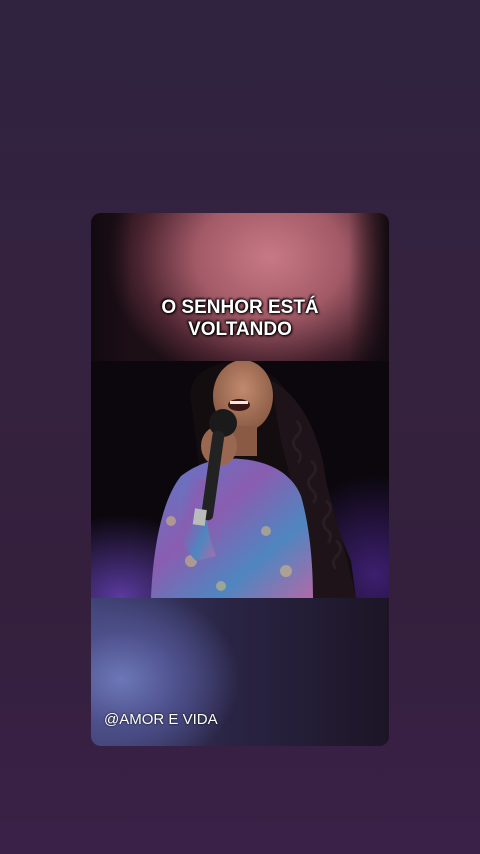  What do you see at coordinates (240, 307) in the screenshot?
I see `caption-line-1: O SENHOR ESTÁ` at bounding box center [240, 307].